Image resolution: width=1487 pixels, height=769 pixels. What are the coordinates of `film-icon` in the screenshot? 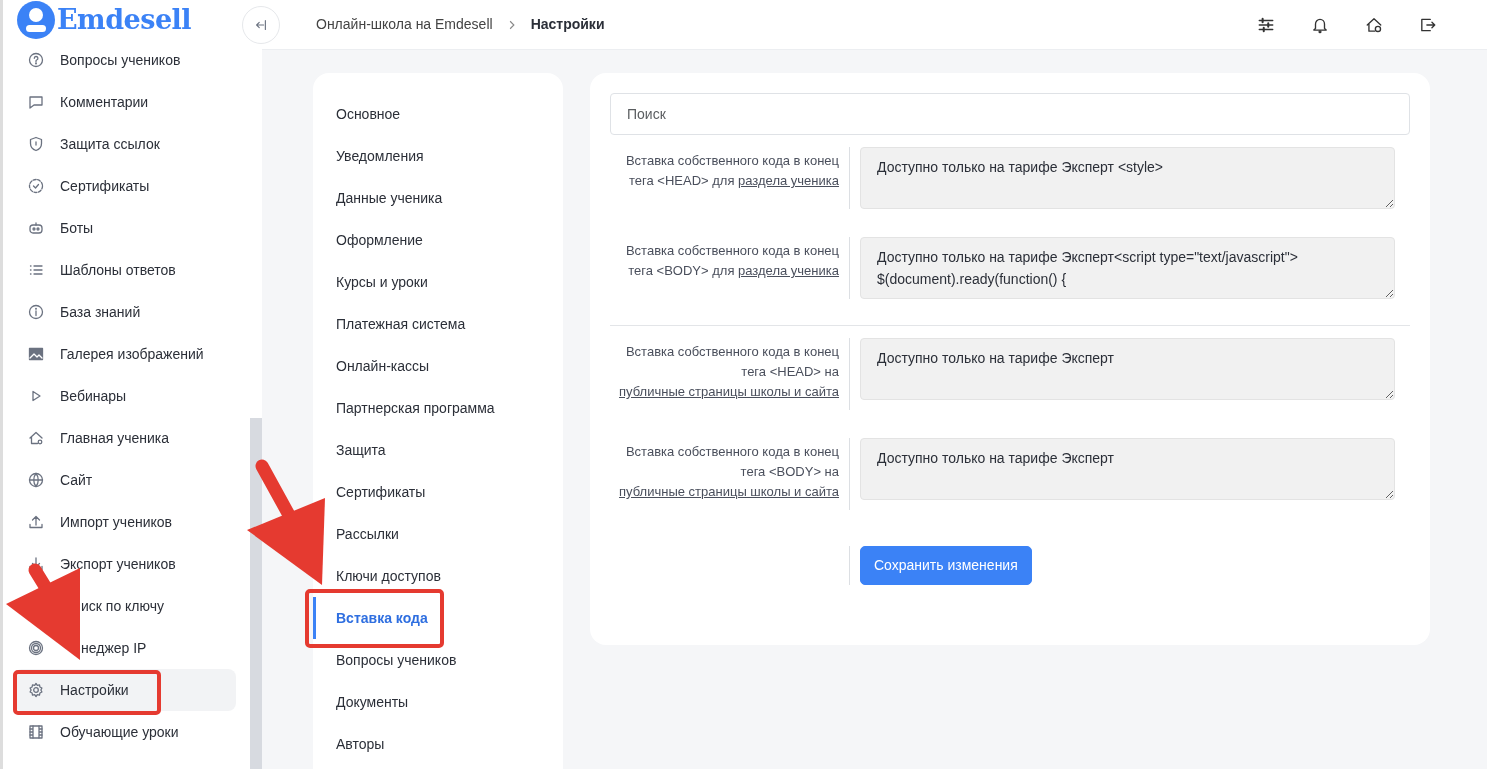 It's located at (36, 732).